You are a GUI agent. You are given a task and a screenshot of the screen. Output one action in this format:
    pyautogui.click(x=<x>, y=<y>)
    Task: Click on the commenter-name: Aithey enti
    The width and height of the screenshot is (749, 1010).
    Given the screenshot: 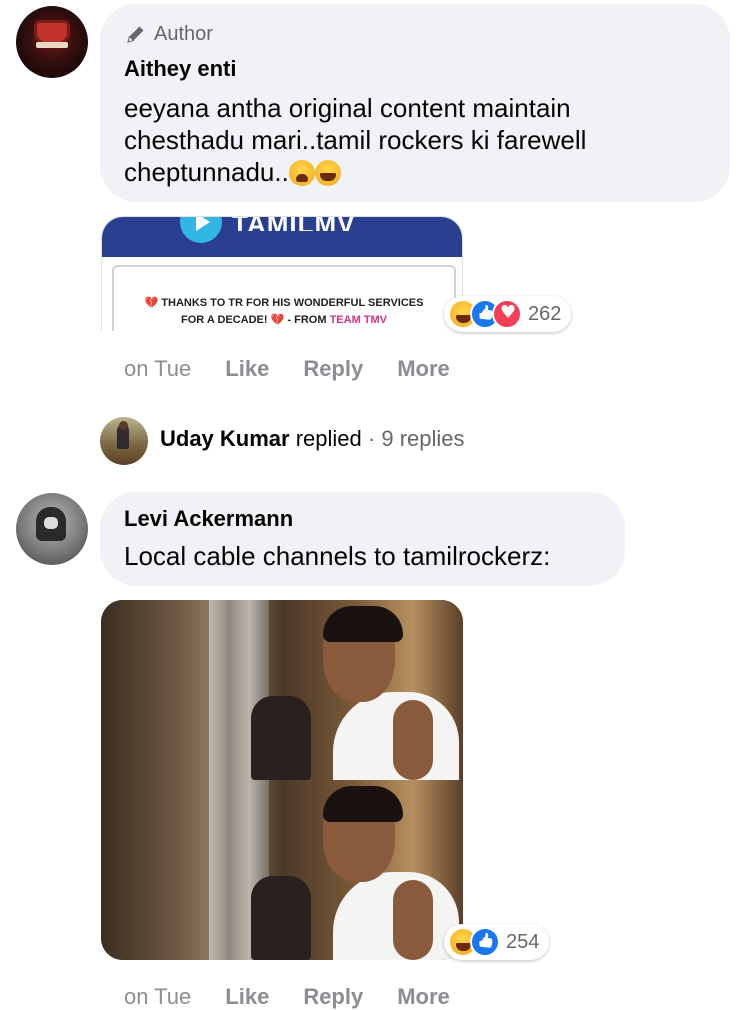 What is the action you would take?
    pyautogui.click(x=180, y=69)
    